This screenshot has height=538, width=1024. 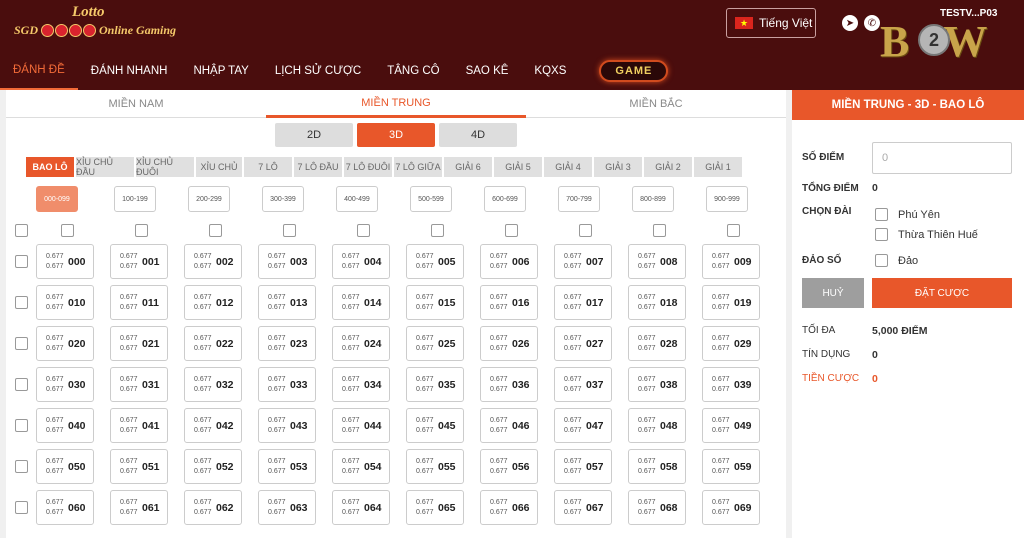 What do you see at coordinates (657, 302) in the screenshot?
I see `number-cell: 0.677 0.677 018` at bounding box center [657, 302].